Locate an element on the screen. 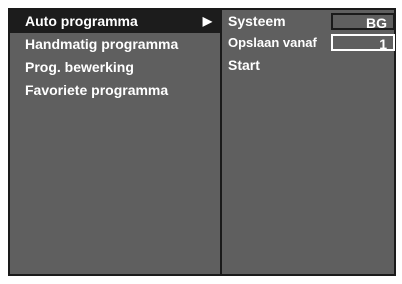  start-label: Start is located at coordinates (244, 65).